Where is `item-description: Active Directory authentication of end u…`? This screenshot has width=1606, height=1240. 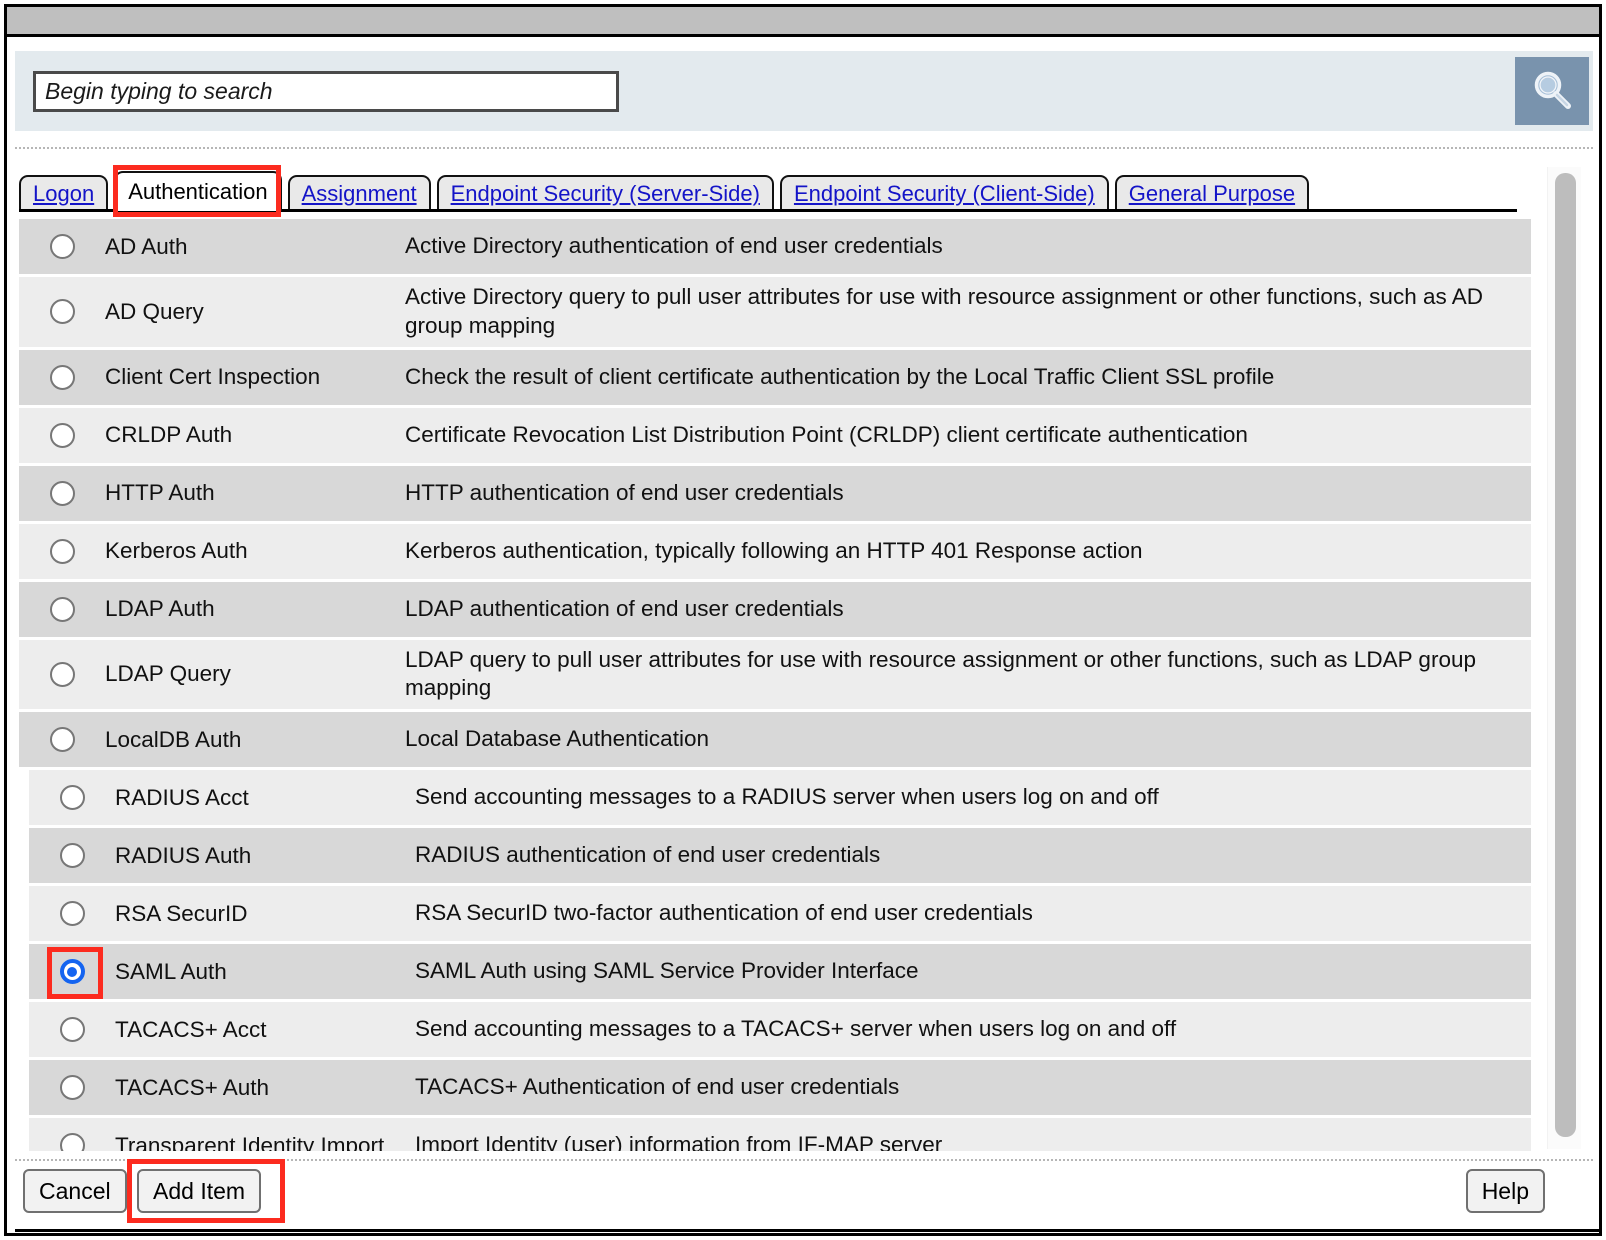 item-description: Active Directory authentication of end u… is located at coordinates (674, 246).